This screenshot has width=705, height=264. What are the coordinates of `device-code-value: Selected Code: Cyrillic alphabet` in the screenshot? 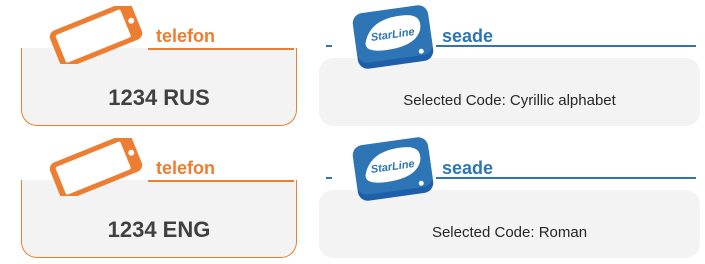 It's located at (509, 100).